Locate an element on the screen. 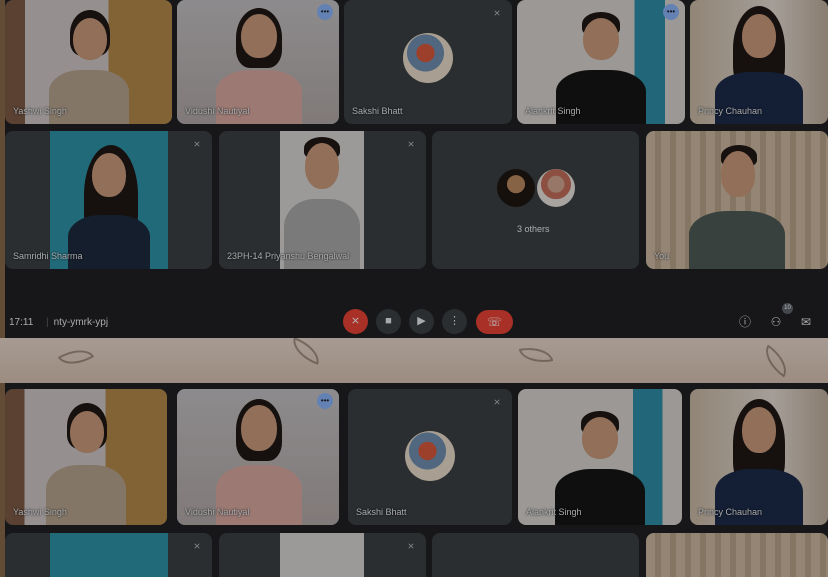  participant-tile: Alankrit Singh is located at coordinates (600, 457).